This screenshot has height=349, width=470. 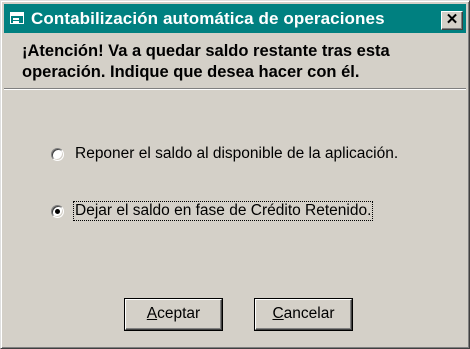 I want to click on radio-reponer-saldo, so click(x=57, y=154).